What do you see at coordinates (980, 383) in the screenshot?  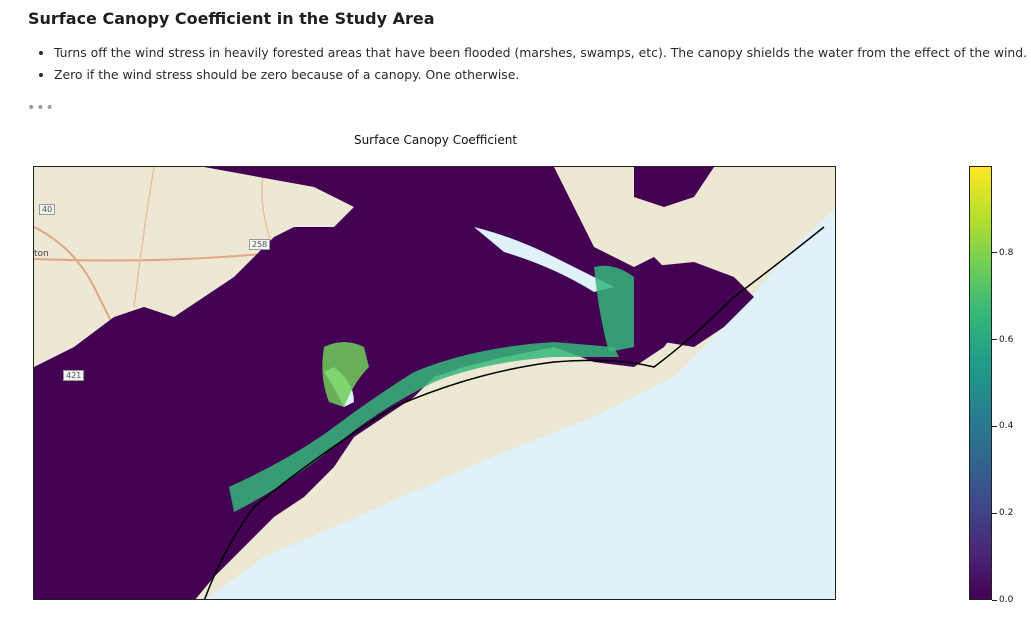 I see `colorbar` at bounding box center [980, 383].